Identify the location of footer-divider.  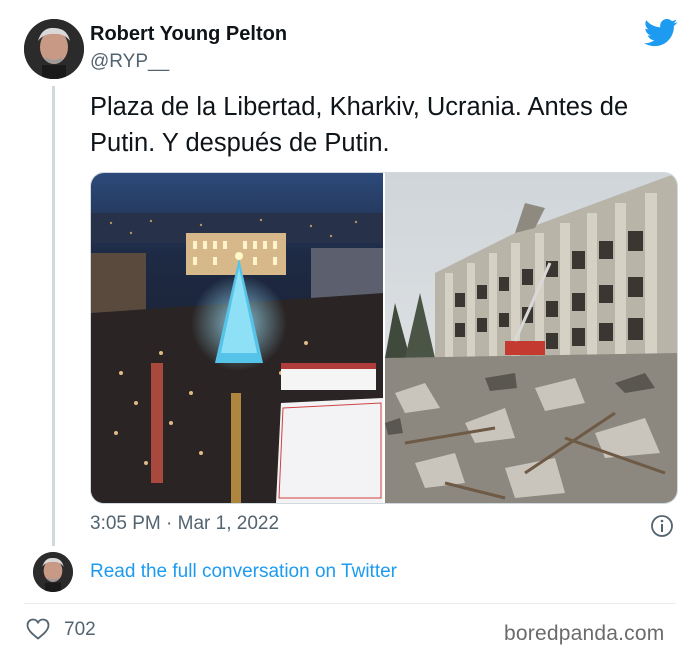
(350, 603).